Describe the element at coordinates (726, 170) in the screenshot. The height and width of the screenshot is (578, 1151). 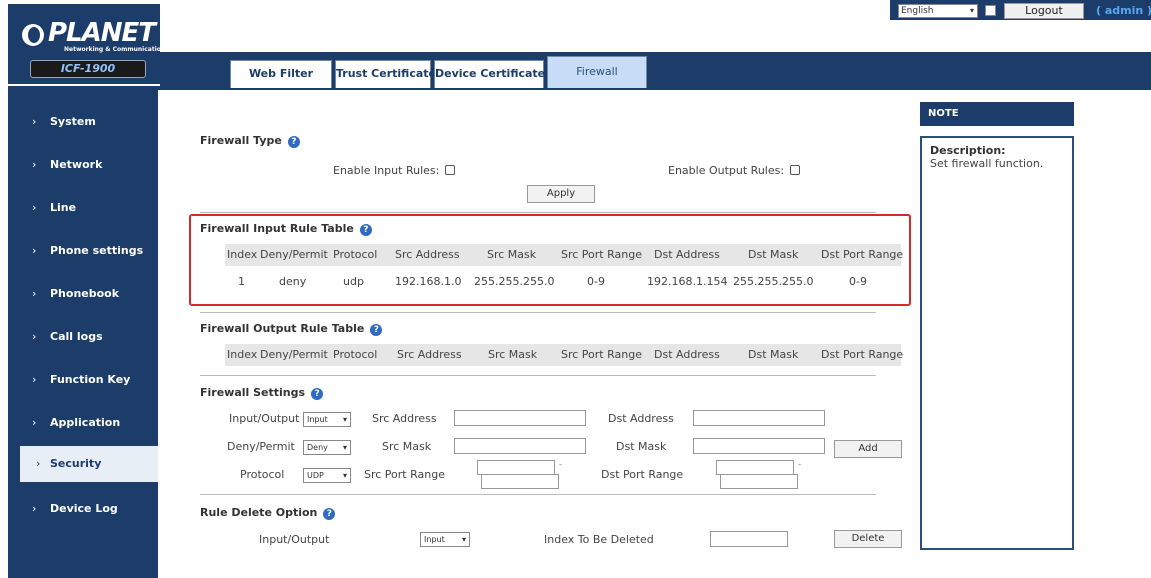
I see `enable-output-label: Enable Output Rules:` at that location.